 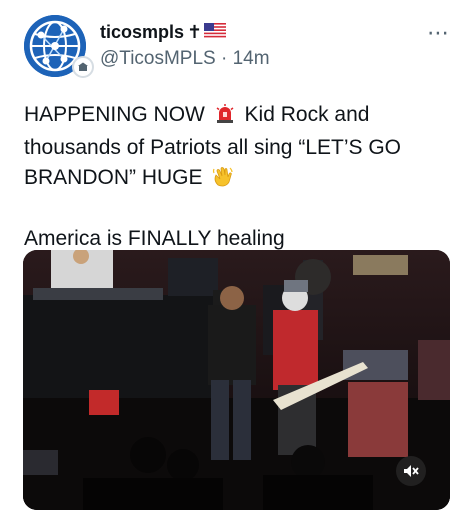 What do you see at coordinates (438, 33) in the screenshot?
I see `more-horizontal-icon: ⋯` at bounding box center [438, 33].